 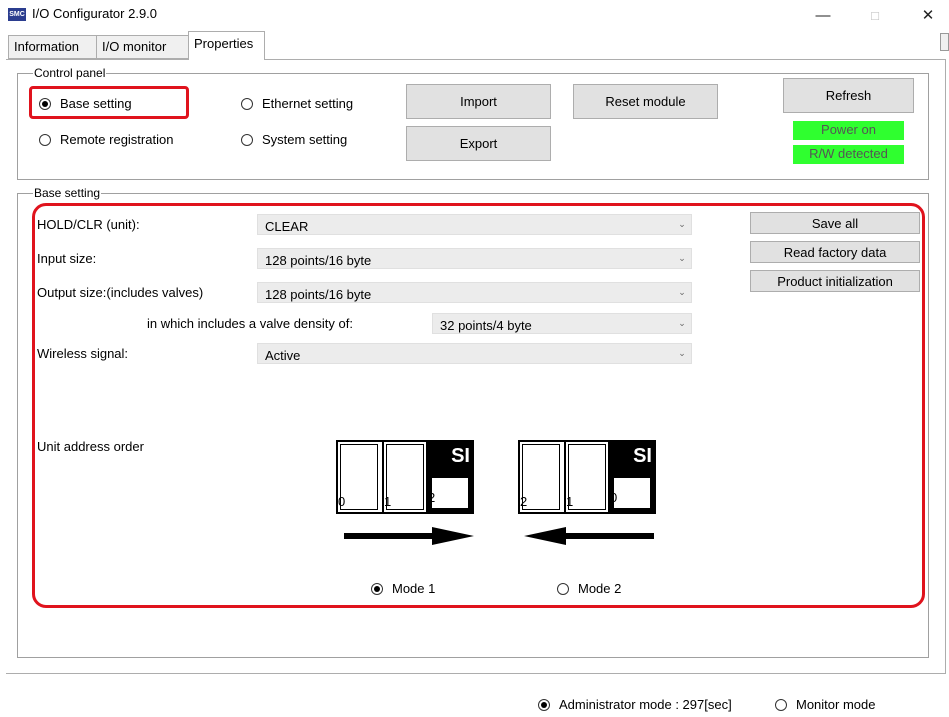 What do you see at coordinates (294, 139) in the screenshot?
I see `system-setting-radio: System setting` at bounding box center [294, 139].